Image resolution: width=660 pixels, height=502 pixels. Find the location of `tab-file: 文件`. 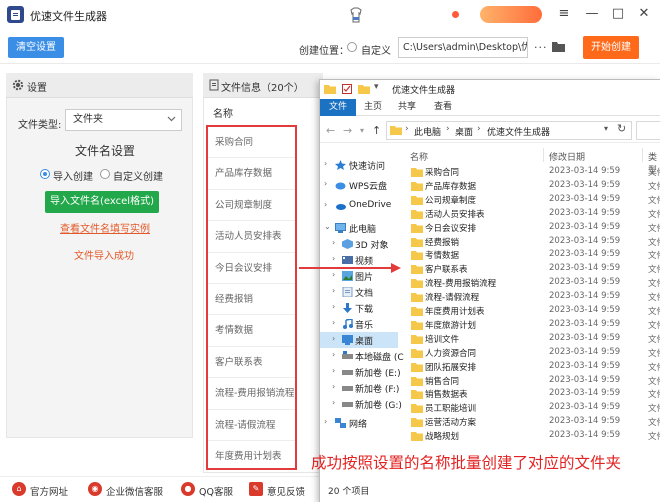

tab-file: 文件 is located at coordinates (338, 107).